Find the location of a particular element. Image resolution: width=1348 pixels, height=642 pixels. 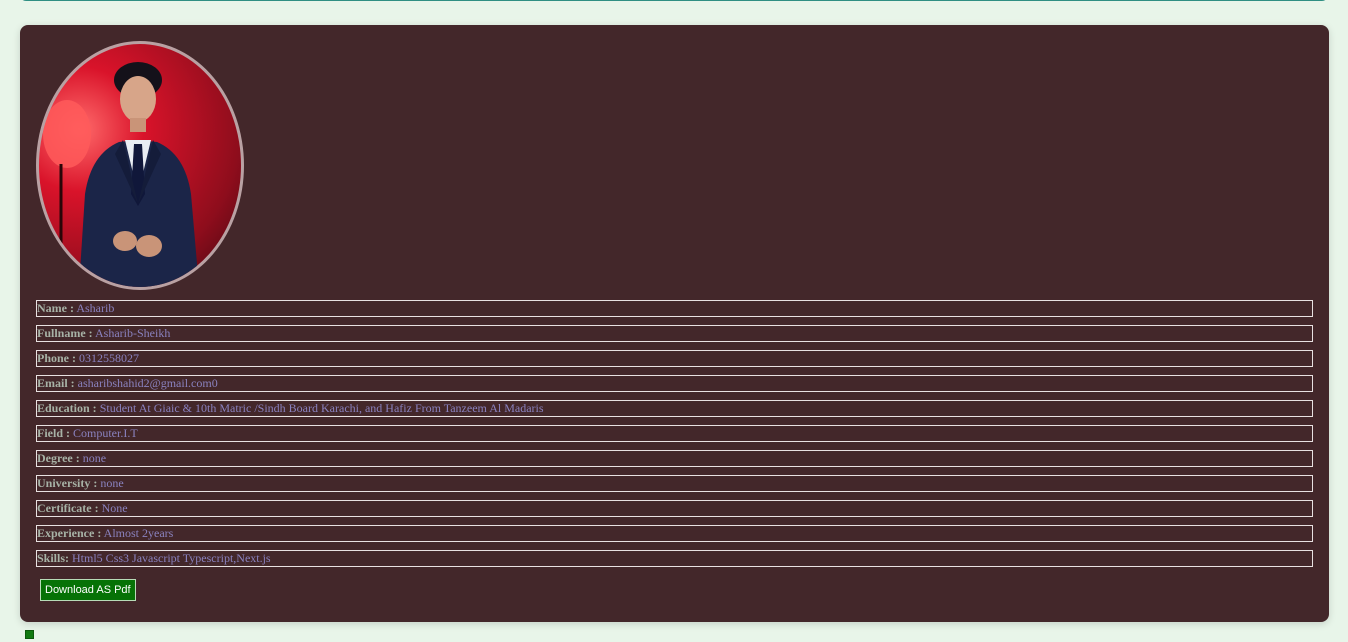

row-label: University : is located at coordinates (67, 483).